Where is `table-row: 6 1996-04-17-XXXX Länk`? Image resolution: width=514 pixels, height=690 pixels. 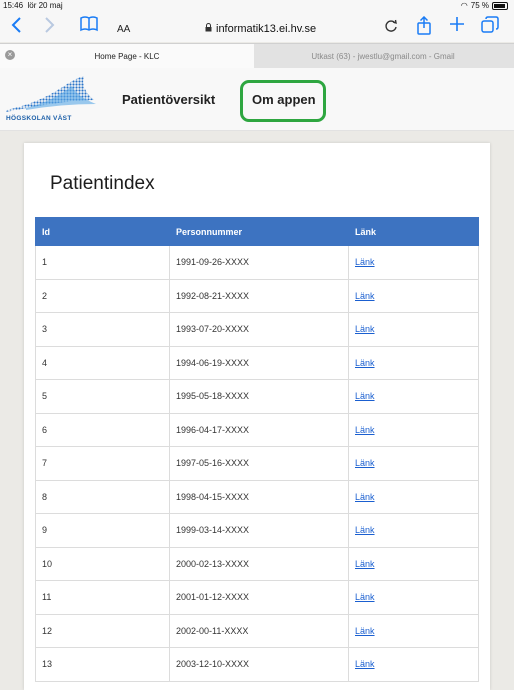
table-row: 6 1996-04-17-XXXX Länk is located at coordinates (257, 429).